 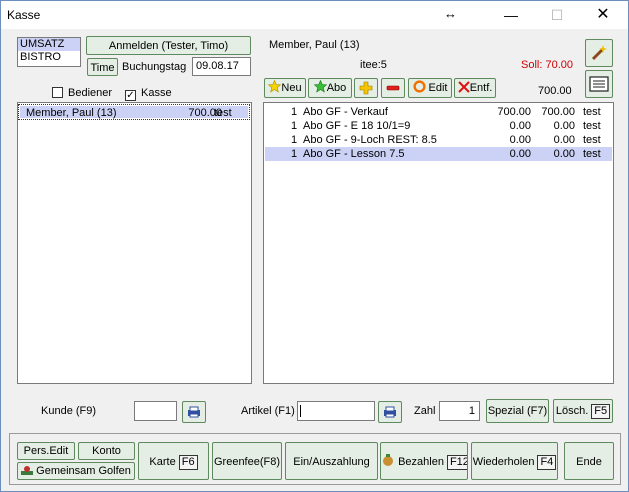 What do you see at coordinates (156, 93) in the screenshot?
I see `kasse-label: Kasse` at bounding box center [156, 93].